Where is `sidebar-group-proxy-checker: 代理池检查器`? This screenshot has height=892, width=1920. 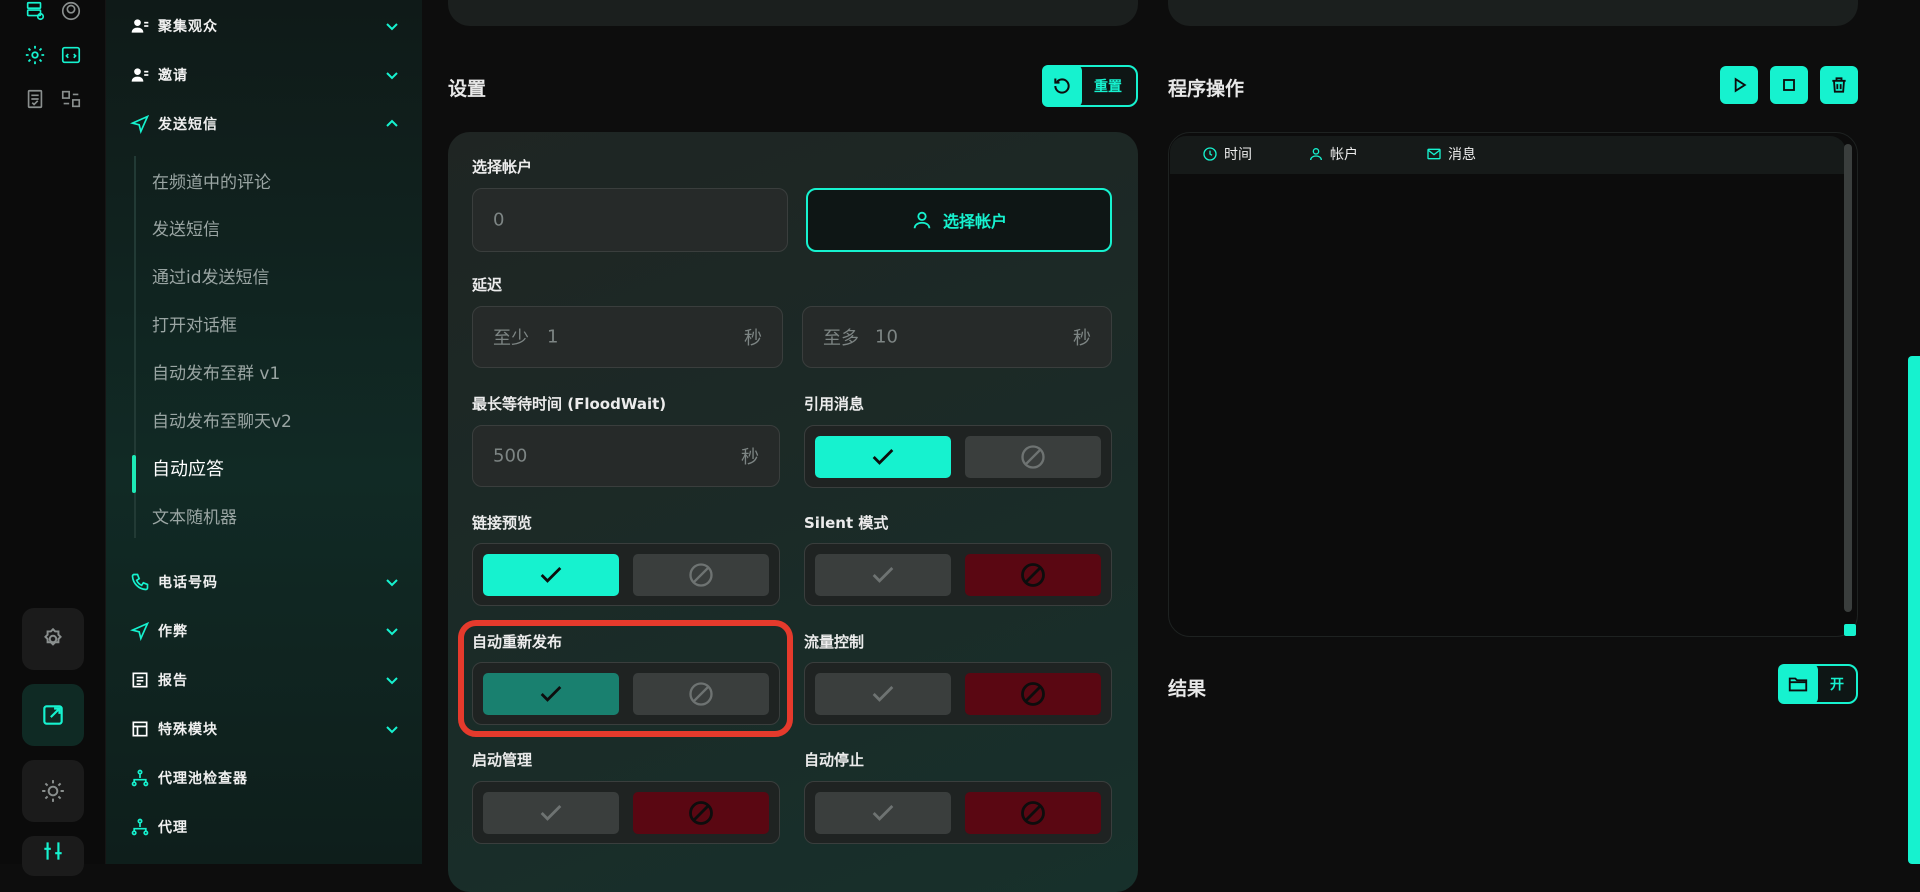 sidebar-group-proxy-checker: 代理池检查器 is located at coordinates (270, 778).